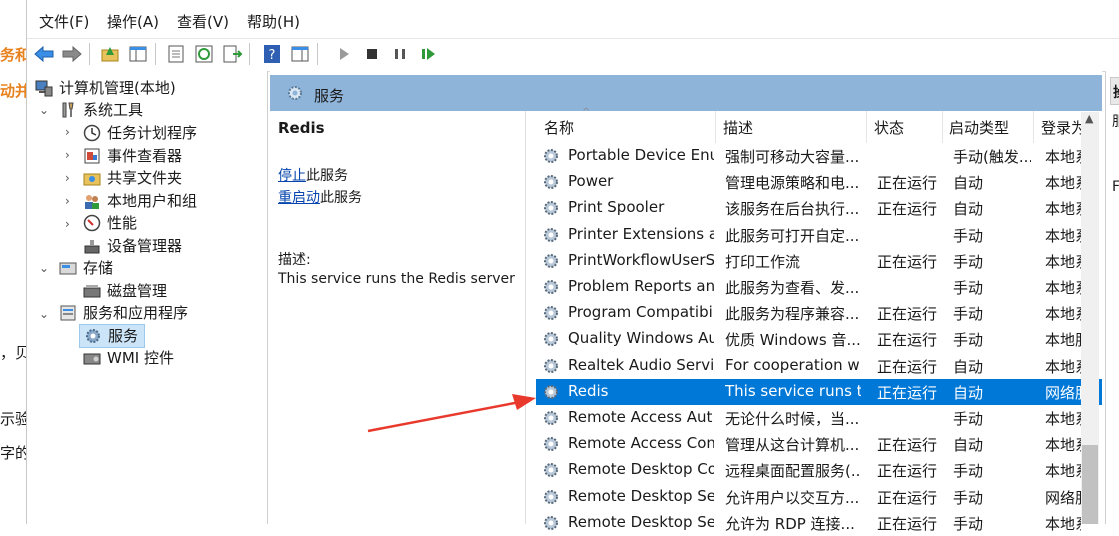 Image resolution: width=1119 pixels, height=536 pixels. What do you see at coordinates (1089, 118) in the screenshot?
I see `scroll-up-icon: ▲` at bounding box center [1089, 118].